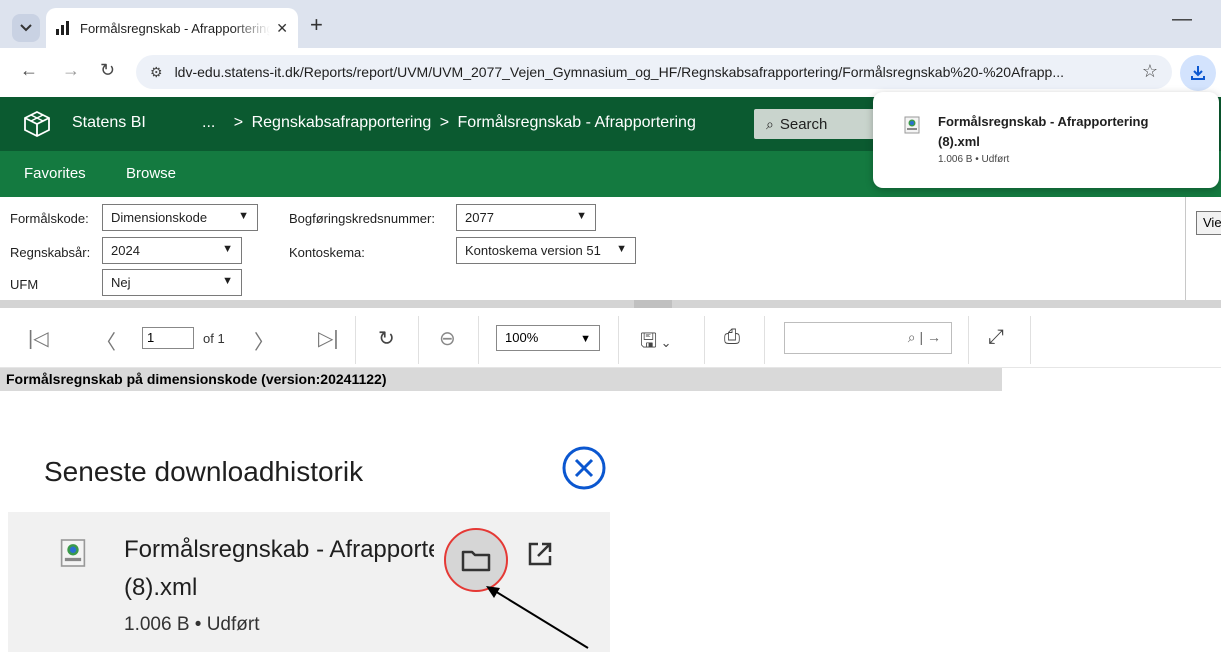 The width and height of the screenshot is (1221, 652). What do you see at coordinates (447, 338) in the screenshot?
I see `back-to-parent-icon: ⊖` at bounding box center [447, 338].